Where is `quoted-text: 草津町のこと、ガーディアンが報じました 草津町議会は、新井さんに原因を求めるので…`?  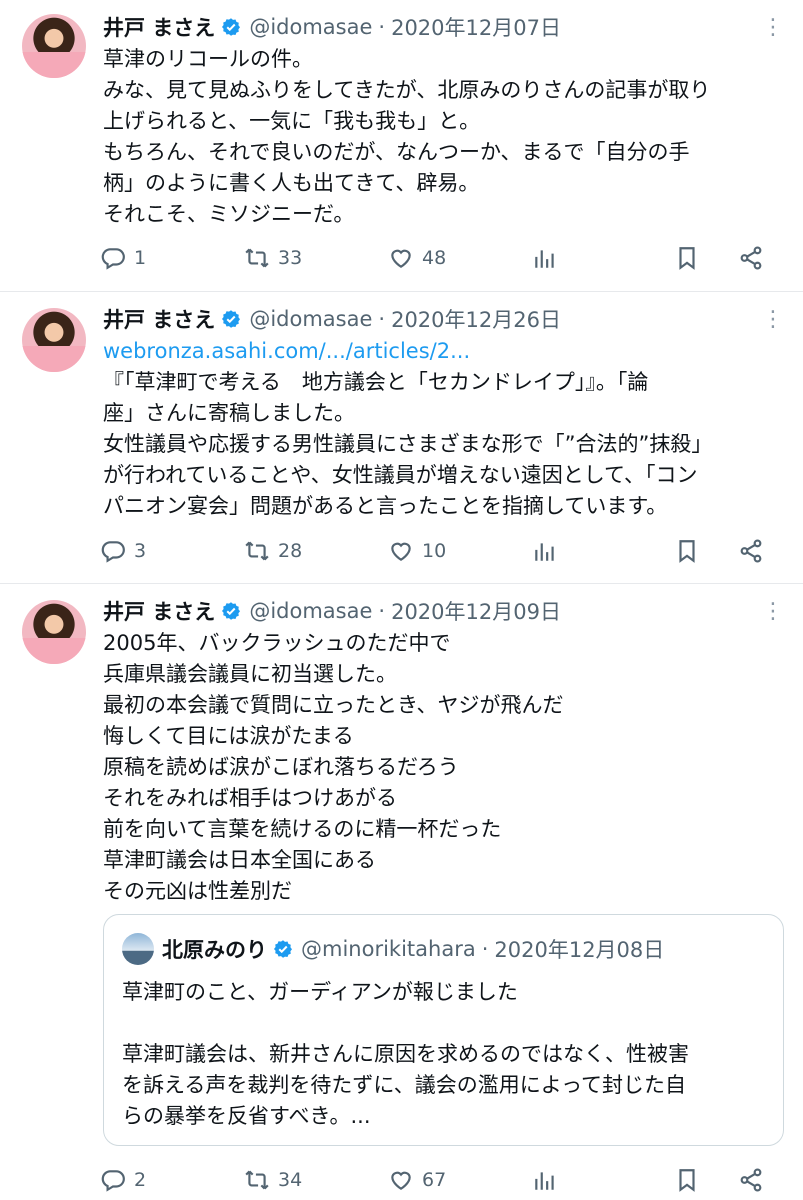 quoted-text: 草津町のこと、ガーディアンが報じました 草津町議会は、新井さんに原因を求めるので… is located at coordinates (442, 1054).